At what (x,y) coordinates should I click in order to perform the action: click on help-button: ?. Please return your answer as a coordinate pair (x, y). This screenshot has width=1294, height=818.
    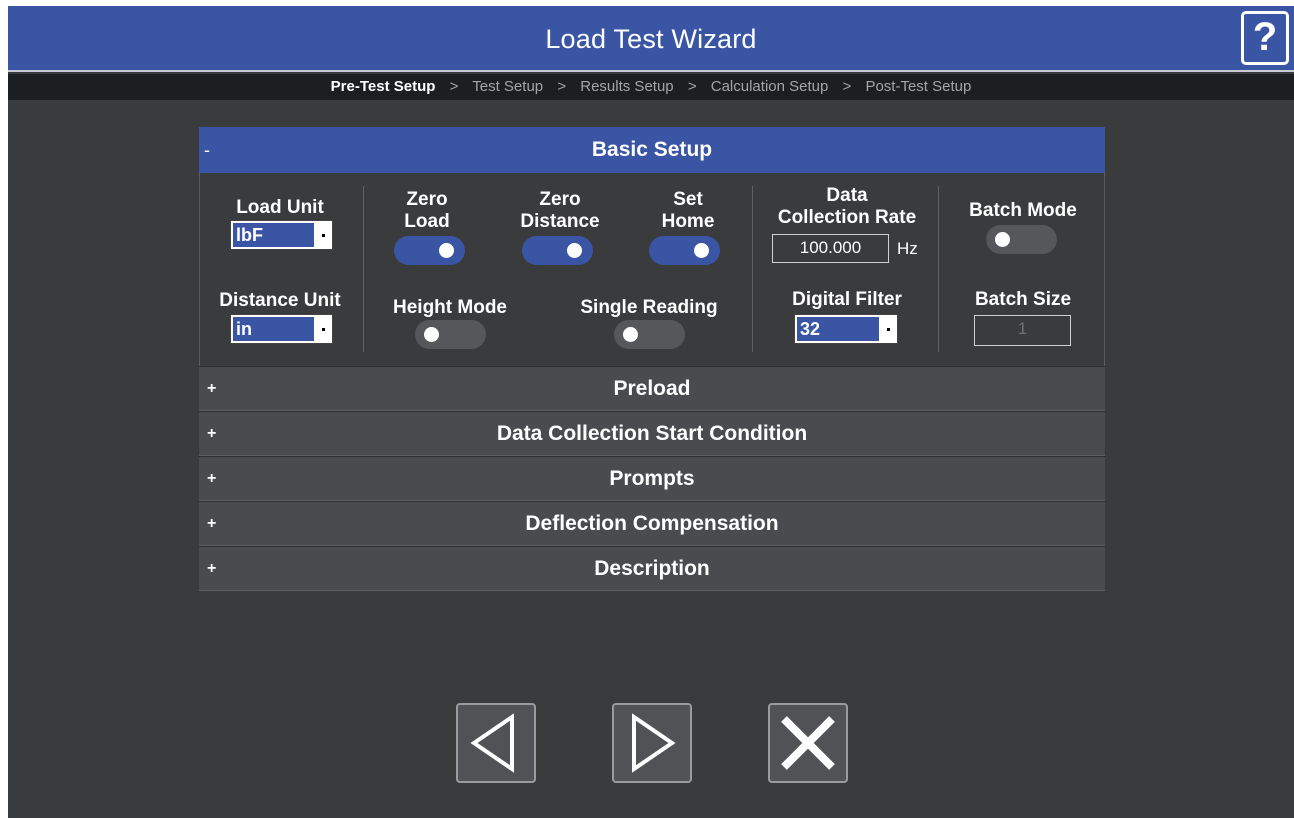
    Looking at the image, I should click on (1265, 38).